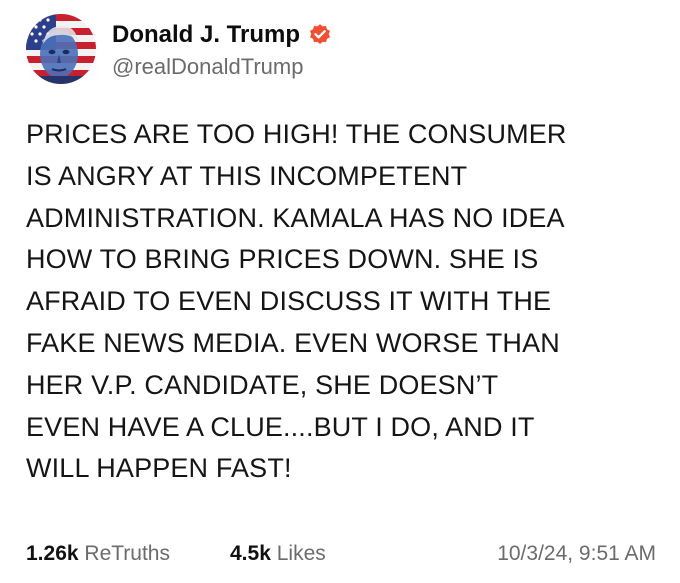 The width and height of the screenshot is (680, 583). I want to click on author-name-row: Donald J. Trump, so click(222, 35).